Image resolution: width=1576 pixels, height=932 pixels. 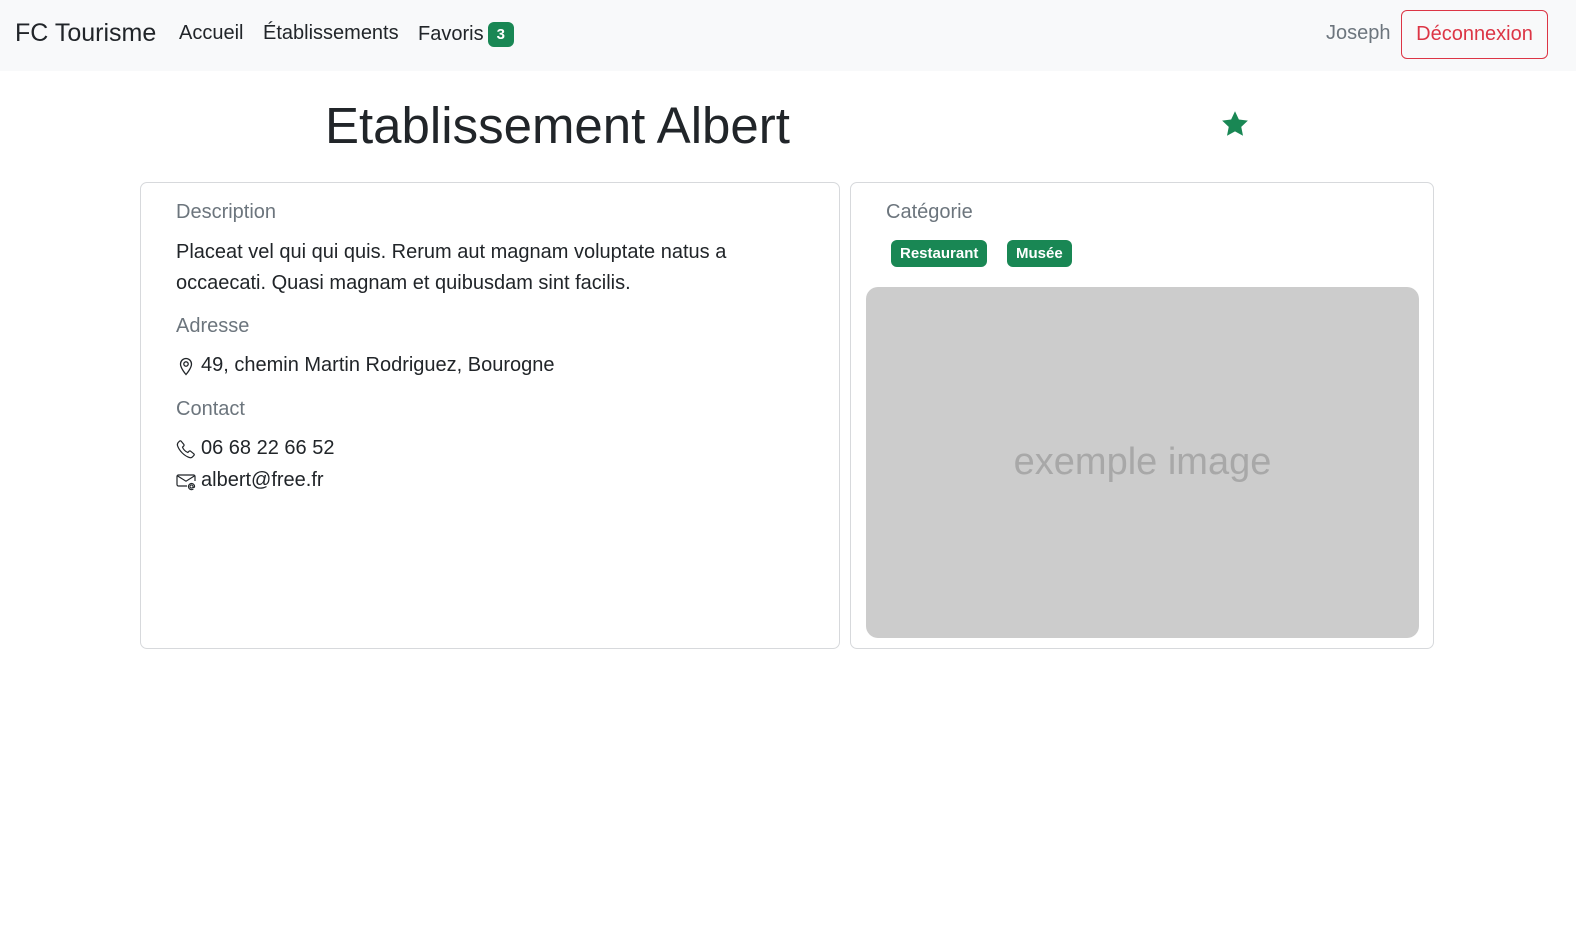 What do you see at coordinates (262, 480) in the screenshot?
I see `email-text: albert@free.fr` at bounding box center [262, 480].